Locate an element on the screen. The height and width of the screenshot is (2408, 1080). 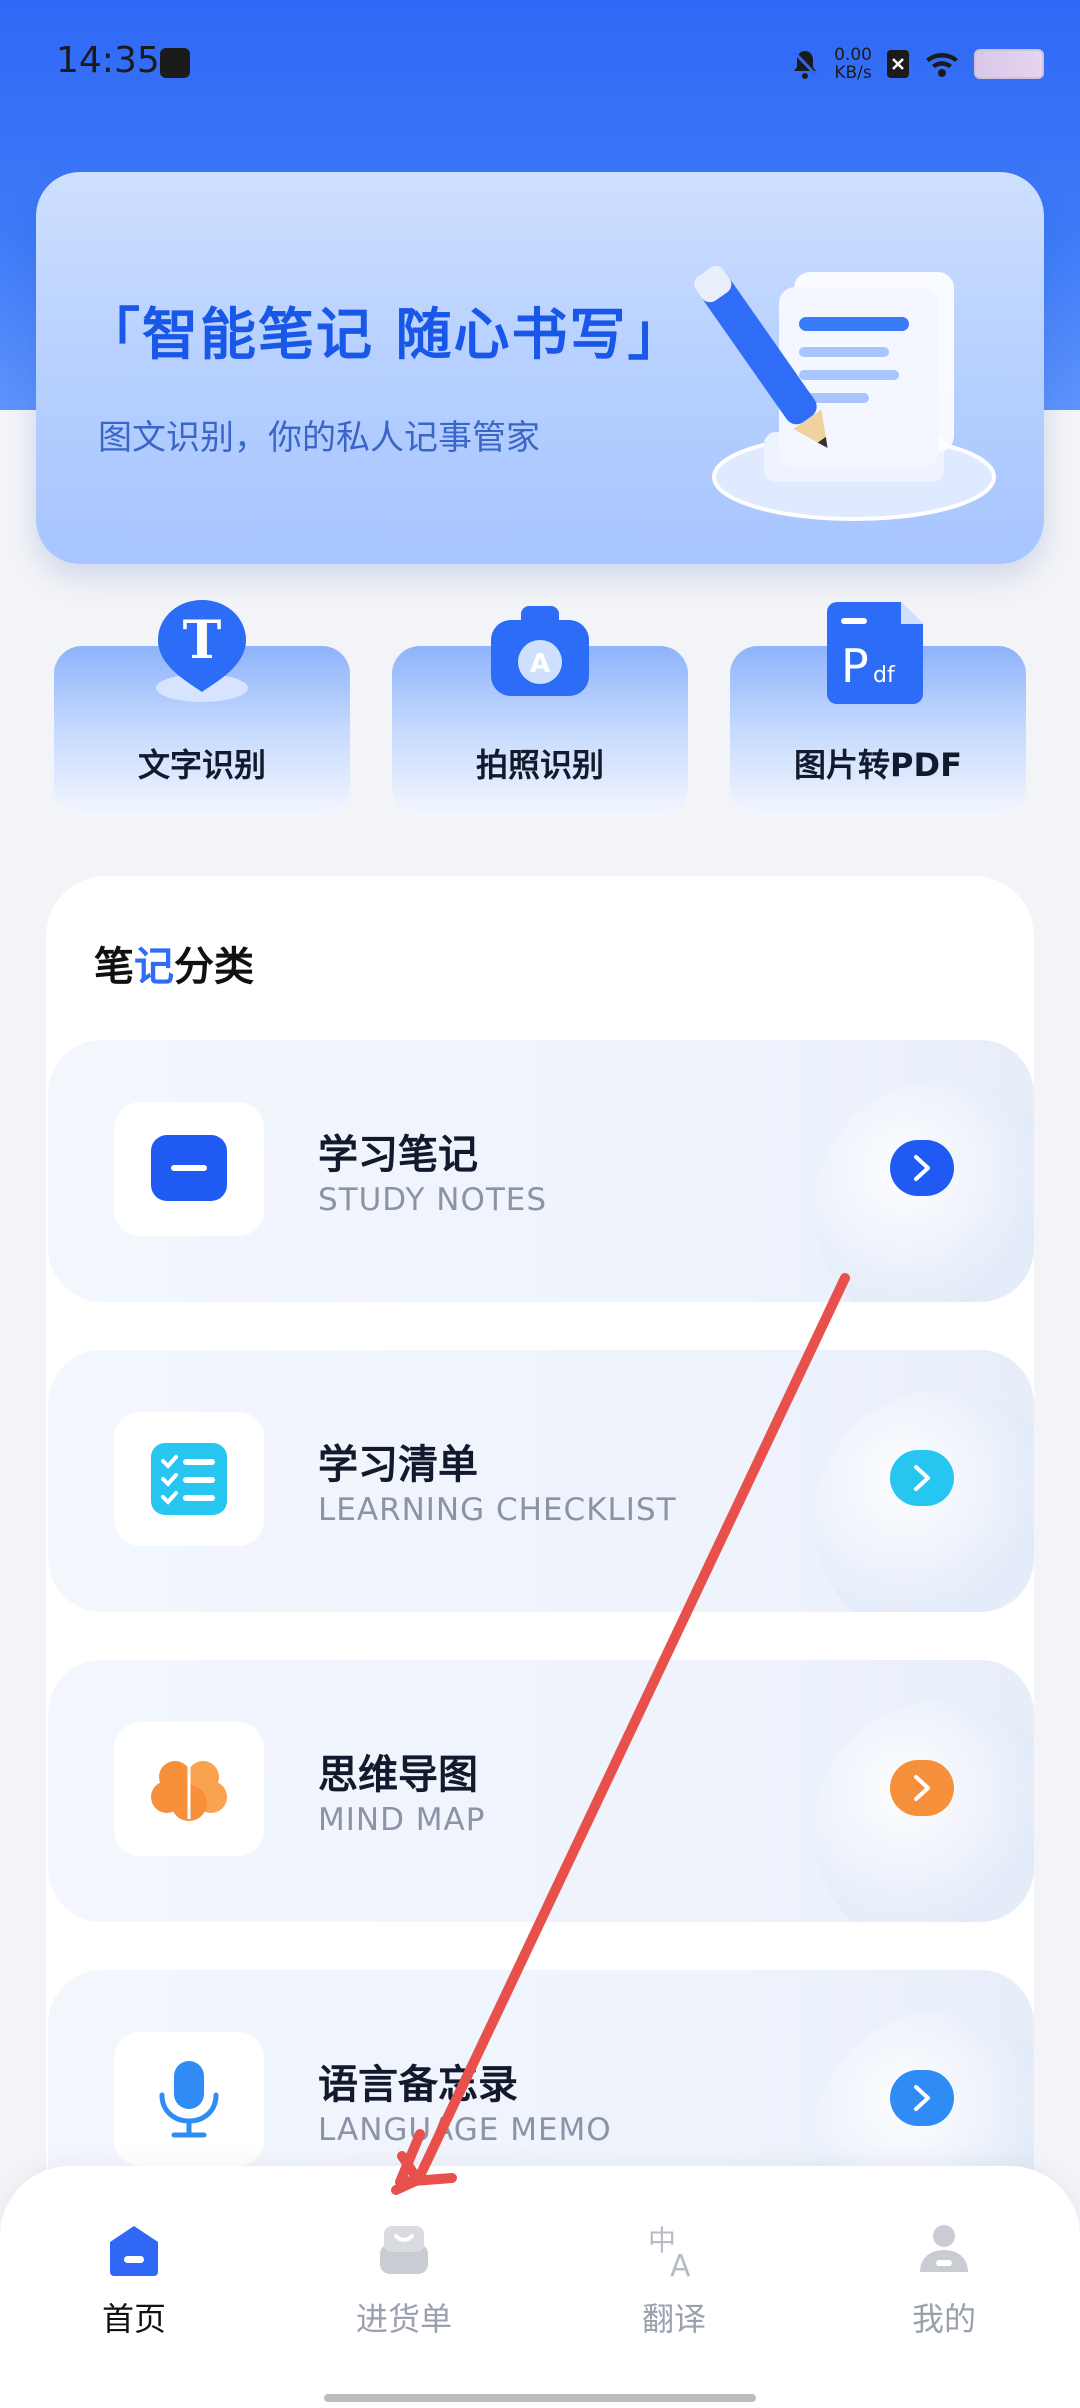
status-indicators: 0.00 KB/s is located at coordinates (917, 64).